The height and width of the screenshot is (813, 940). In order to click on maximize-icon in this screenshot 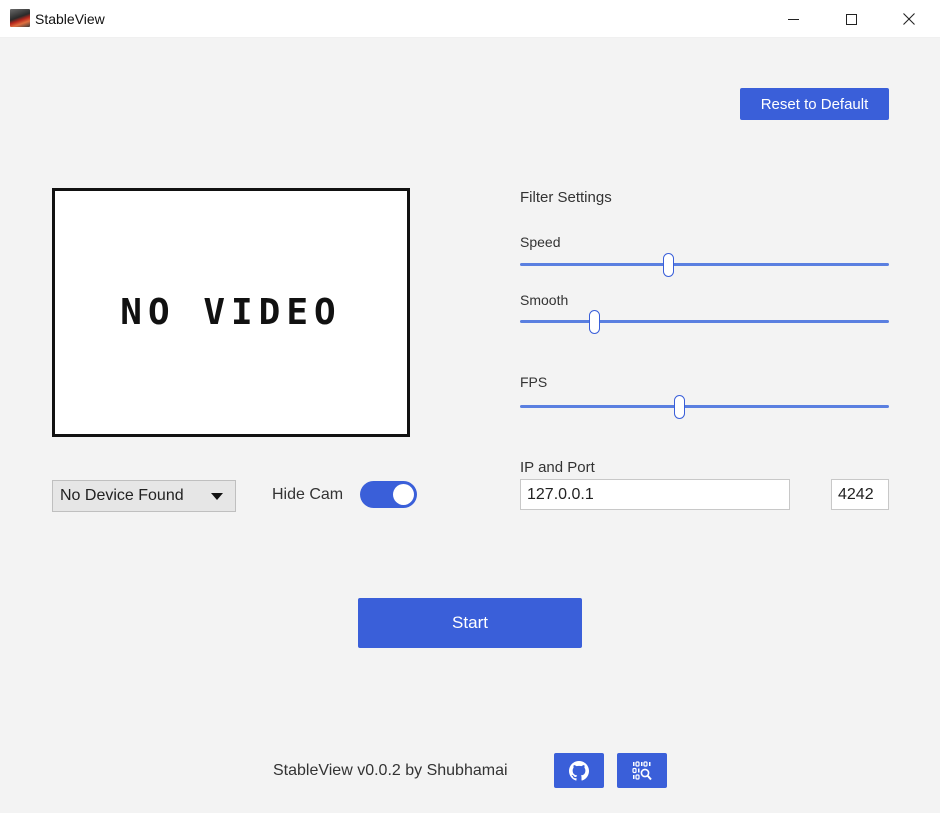, I will do `click(851, 19)`.